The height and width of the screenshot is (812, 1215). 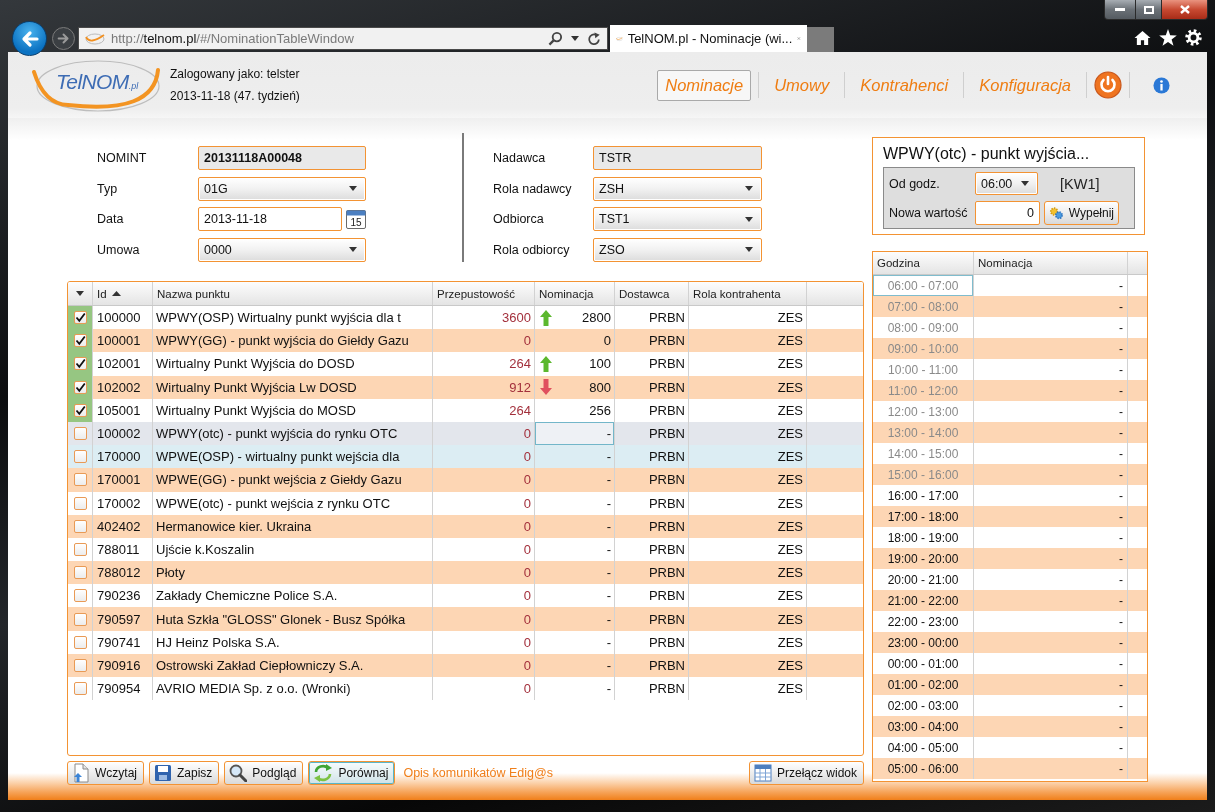 What do you see at coordinates (1161, 85) in the screenshot?
I see `info-icon` at bounding box center [1161, 85].